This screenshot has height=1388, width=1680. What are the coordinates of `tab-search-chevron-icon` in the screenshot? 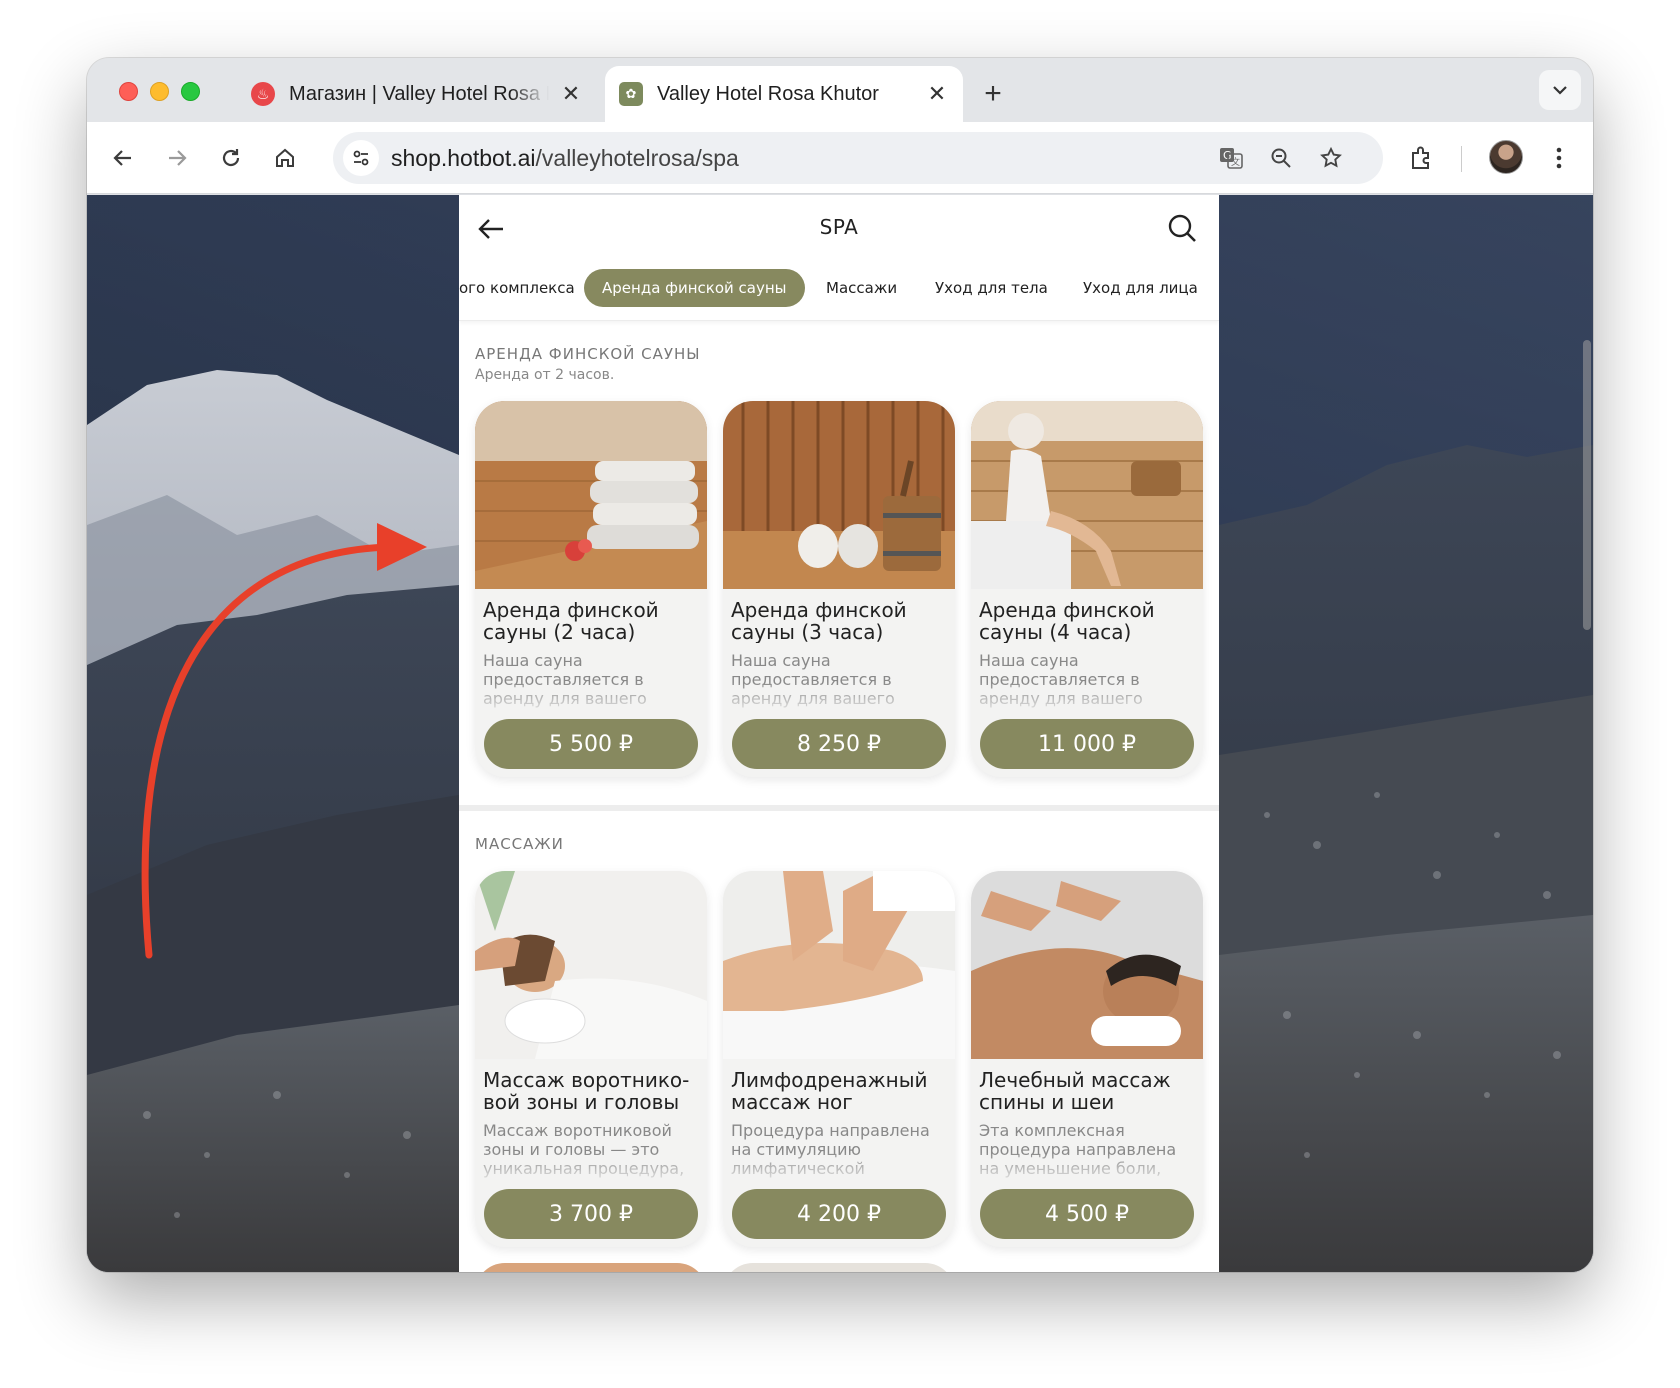 It's located at (1560, 90).